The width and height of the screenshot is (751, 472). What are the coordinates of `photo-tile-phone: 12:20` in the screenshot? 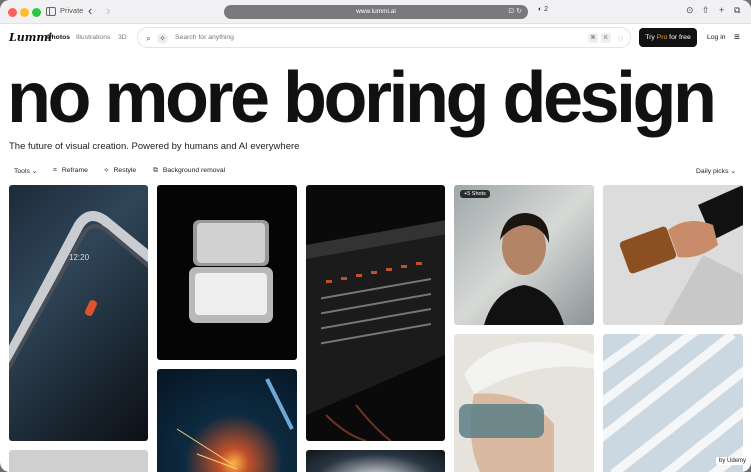 It's located at (78, 313).